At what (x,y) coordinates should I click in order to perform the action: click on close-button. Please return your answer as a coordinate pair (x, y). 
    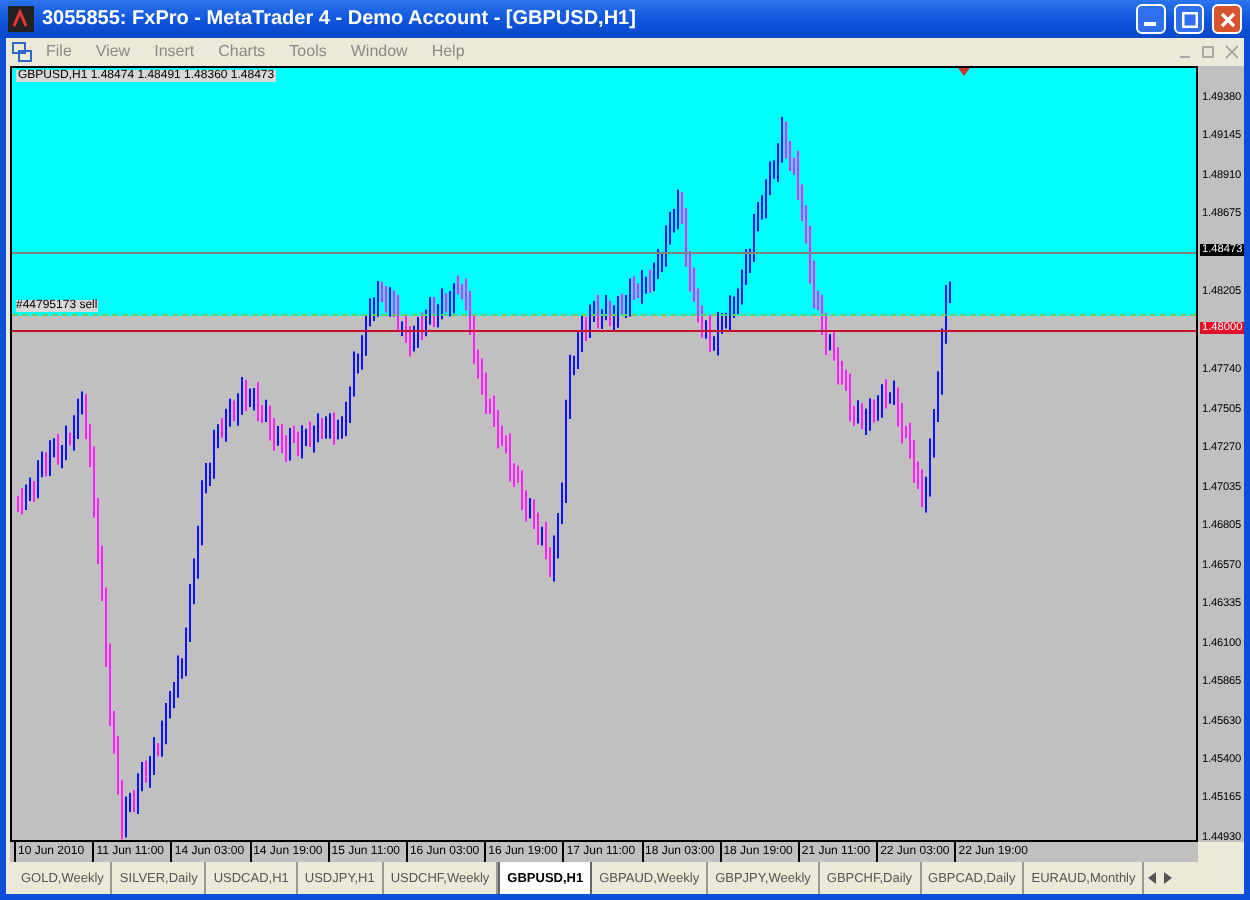
    Looking at the image, I should click on (1227, 19).